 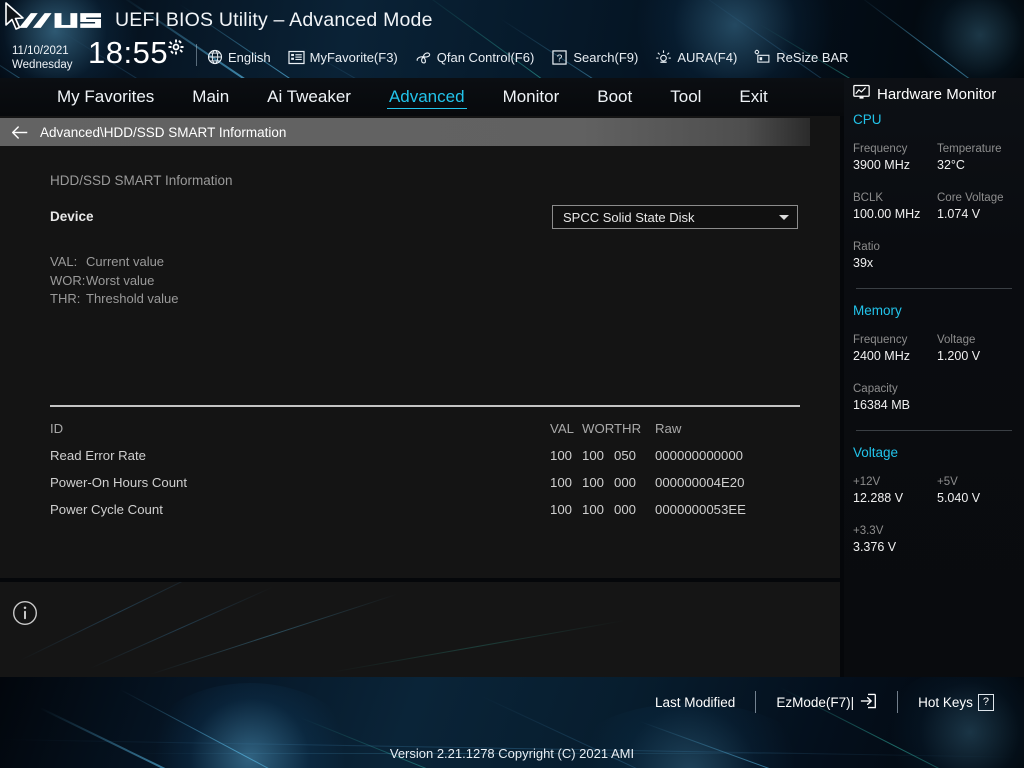 What do you see at coordinates (979, 348) in the screenshot?
I see `hw-field-memory-voltage: Voltage 1.200 V` at bounding box center [979, 348].